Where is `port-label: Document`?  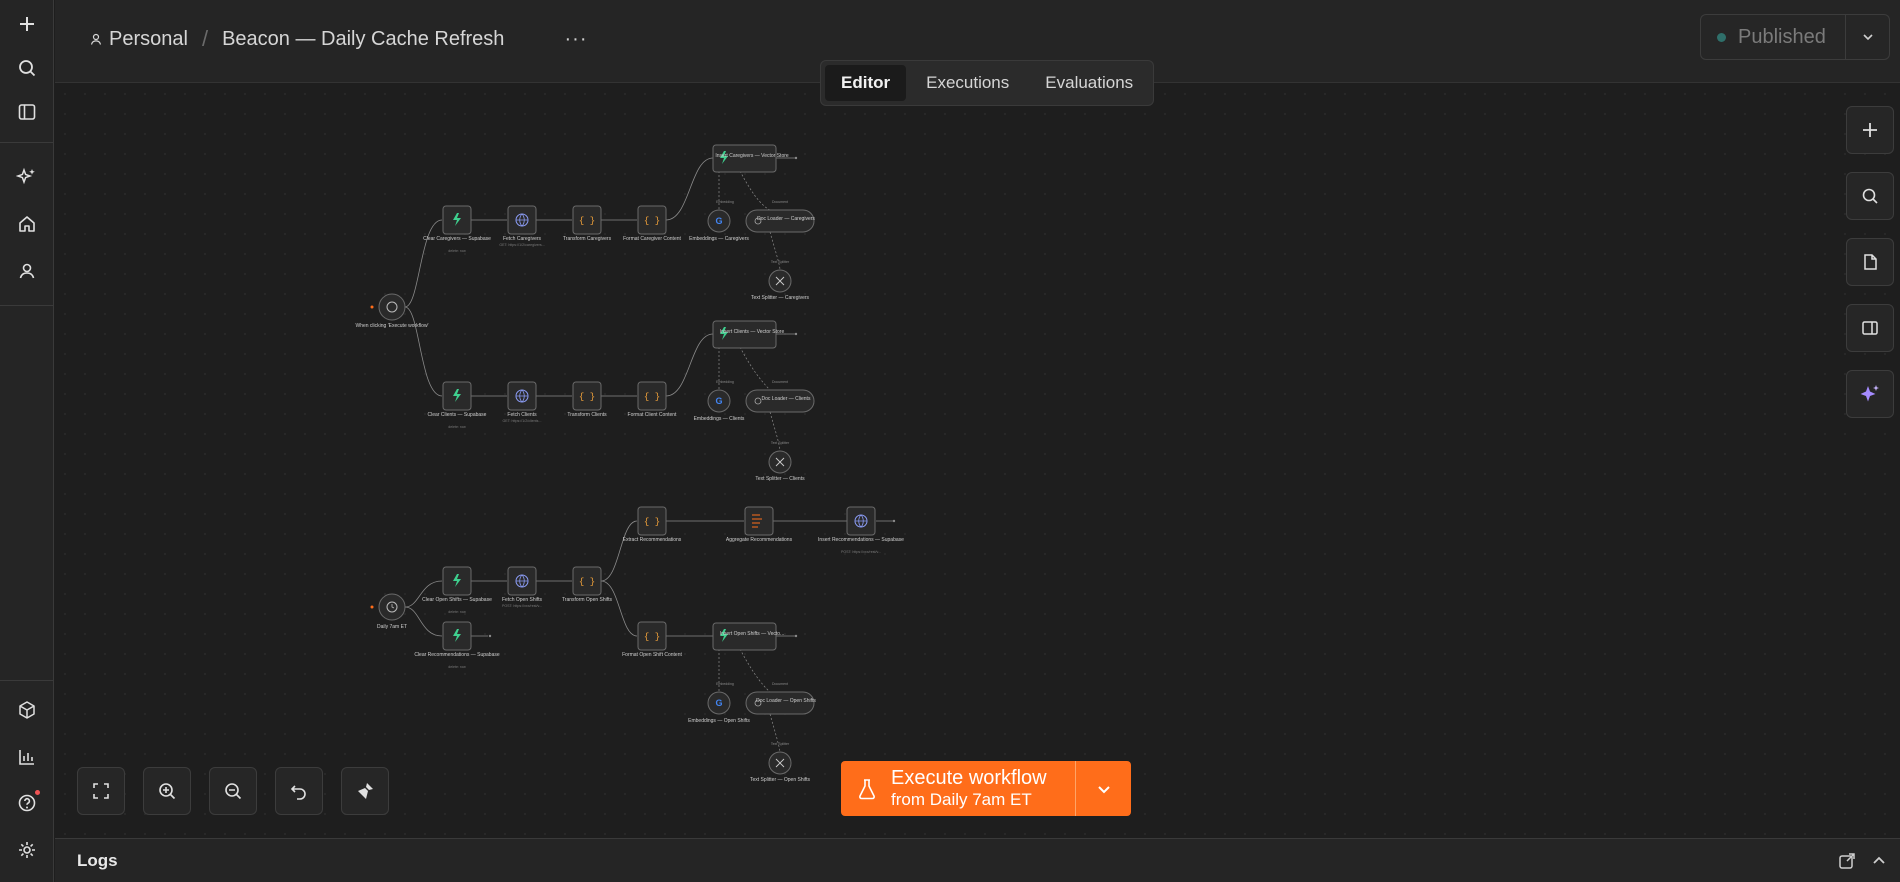
port-label: Document is located at coordinates (780, 684).